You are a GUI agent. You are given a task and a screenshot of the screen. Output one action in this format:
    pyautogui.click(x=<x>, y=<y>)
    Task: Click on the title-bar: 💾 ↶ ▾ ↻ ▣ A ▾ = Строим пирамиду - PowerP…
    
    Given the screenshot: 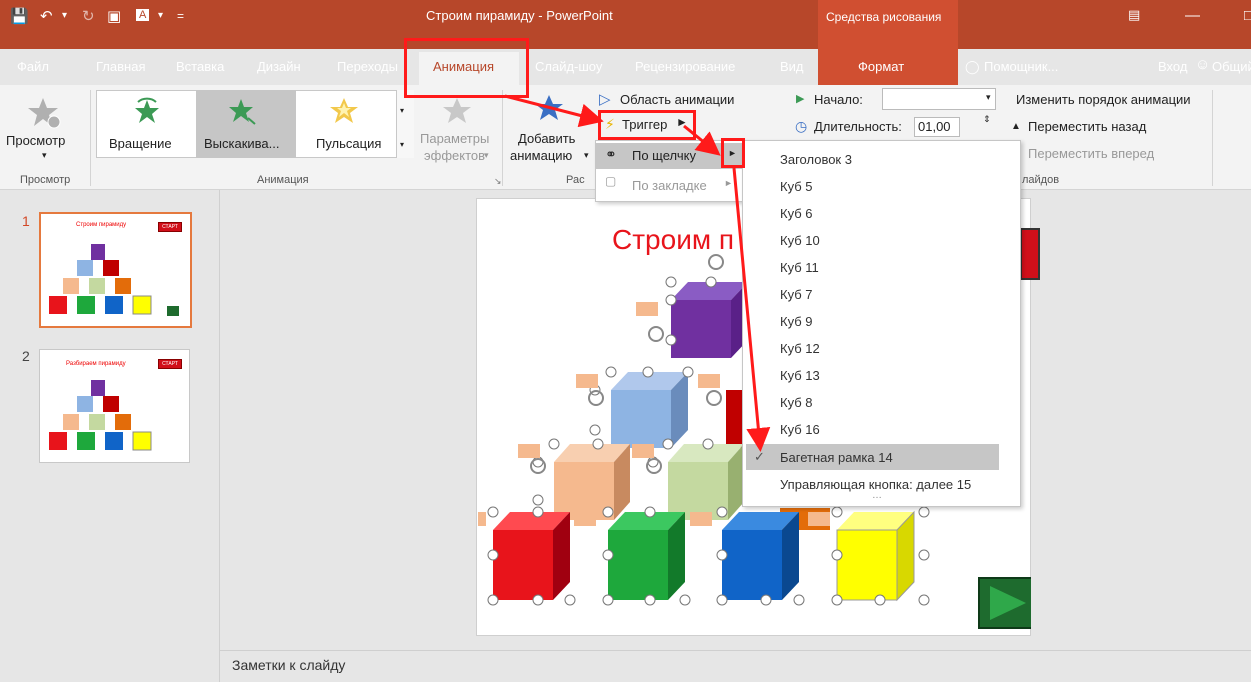 What is the action you would take?
    pyautogui.click(x=625, y=24)
    